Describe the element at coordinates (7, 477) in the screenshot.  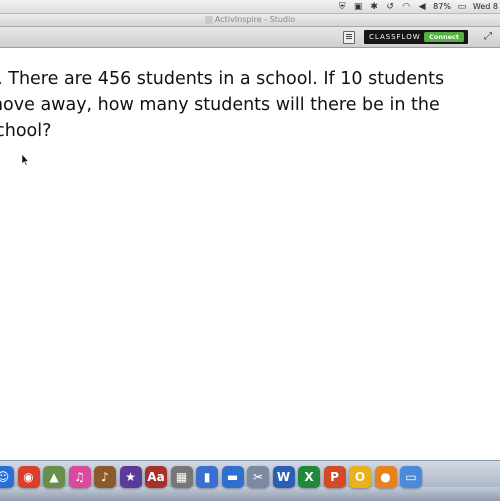
I see `finder-icon: ☺` at that location.